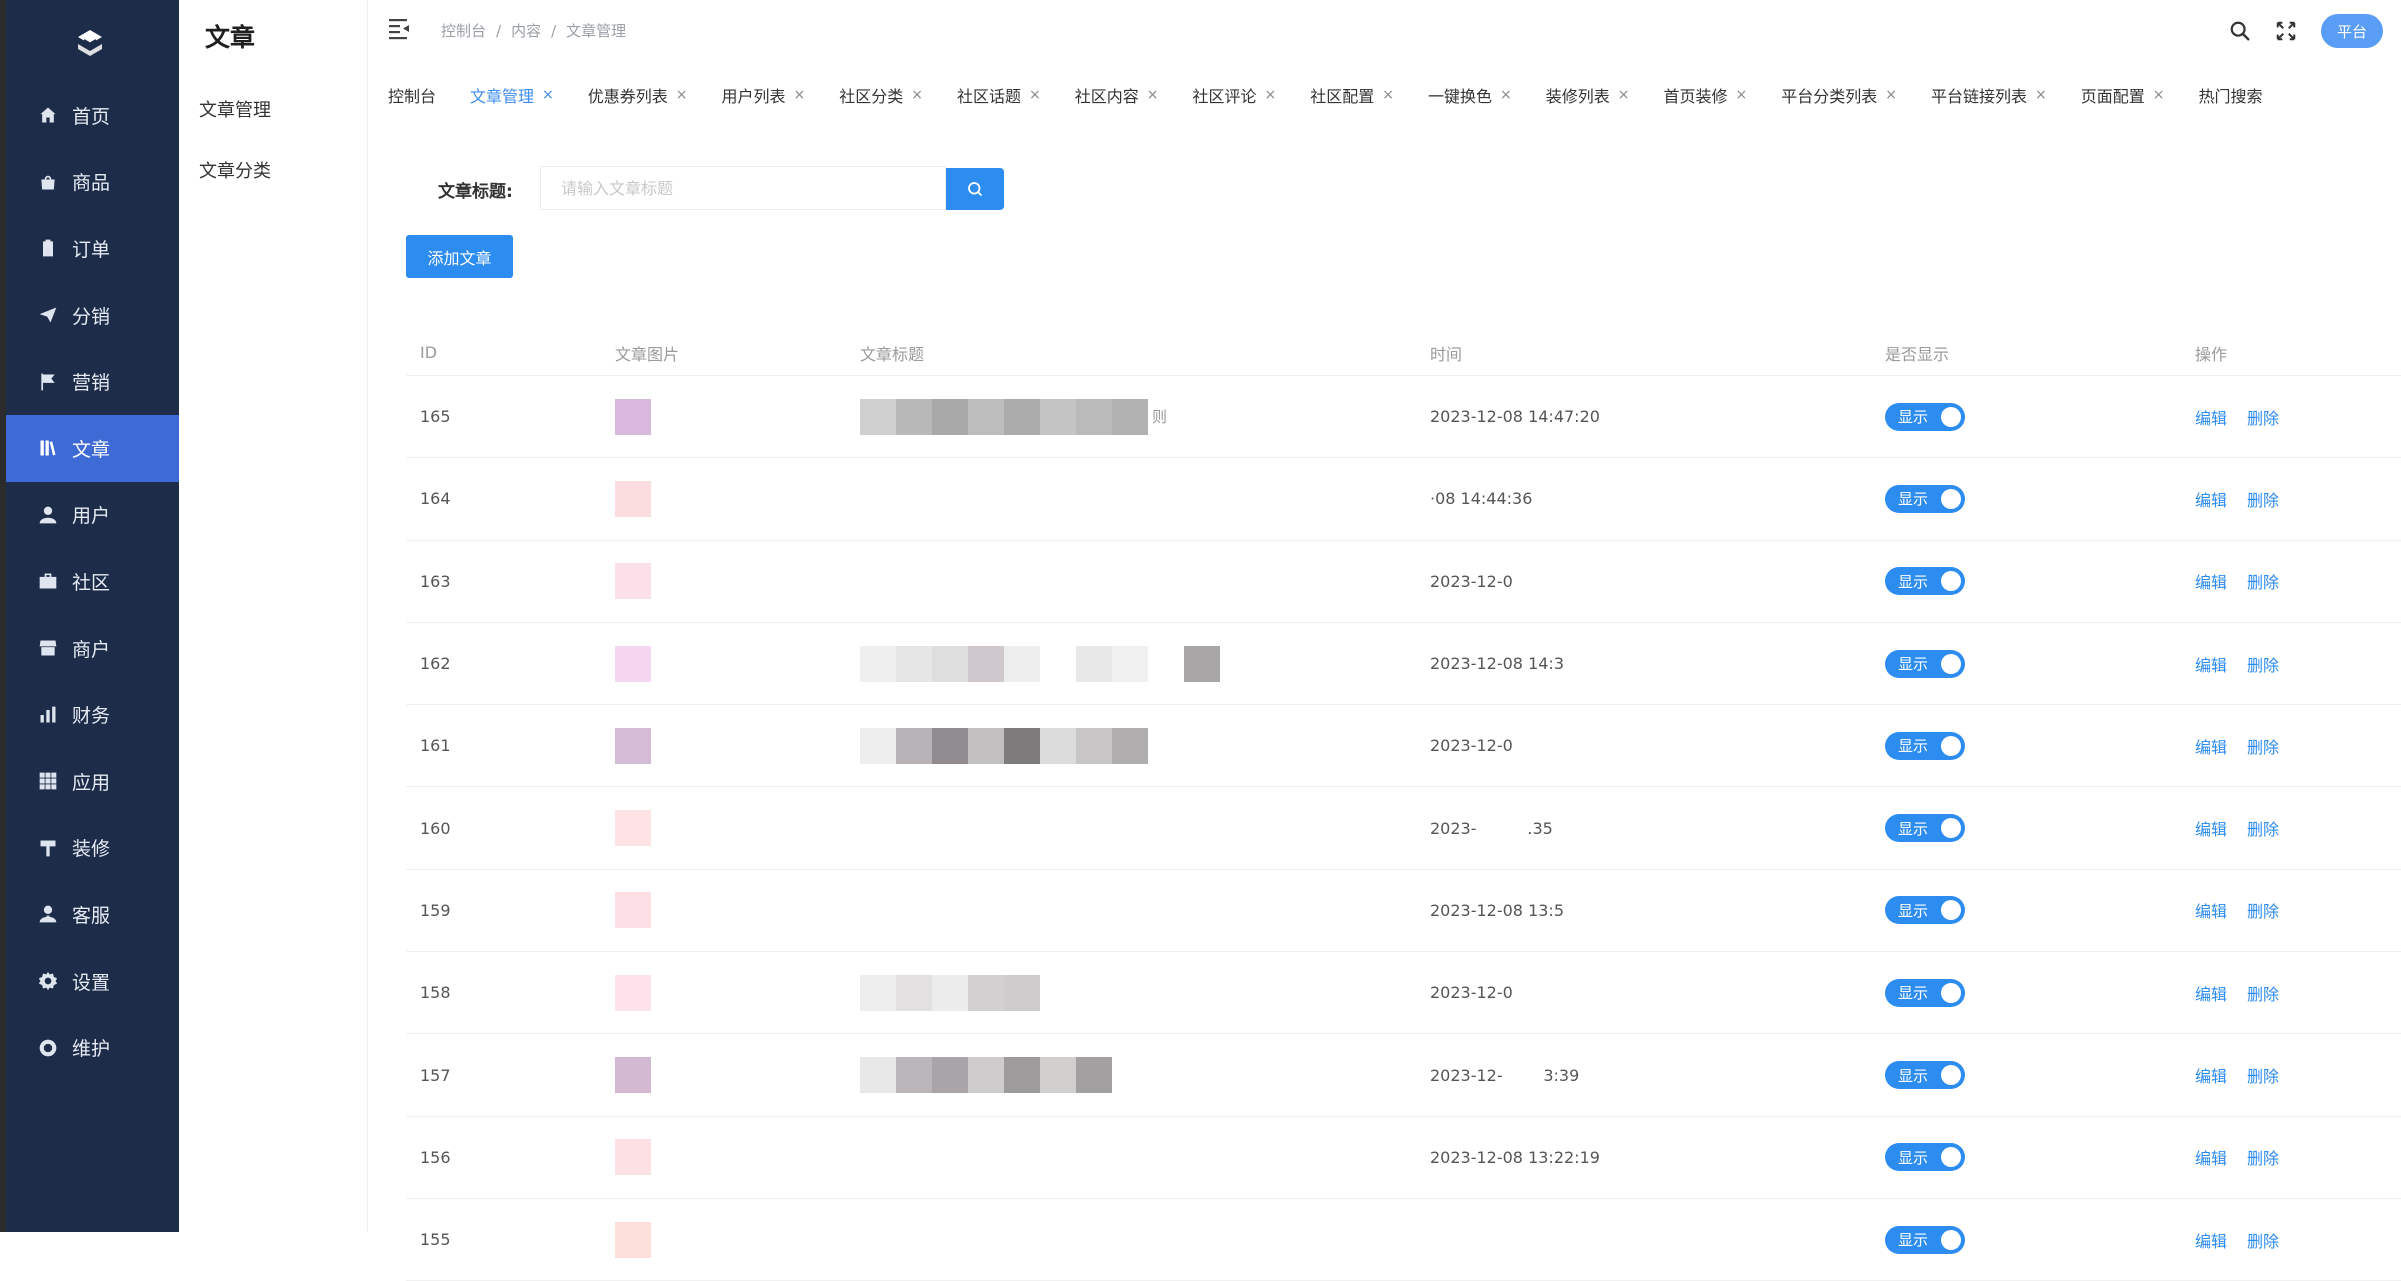 The width and height of the screenshot is (2401, 1281). What do you see at coordinates (92, 315) in the screenshot?
I see `sidebar-item-3: 分销` at bounding box center [92, 315].